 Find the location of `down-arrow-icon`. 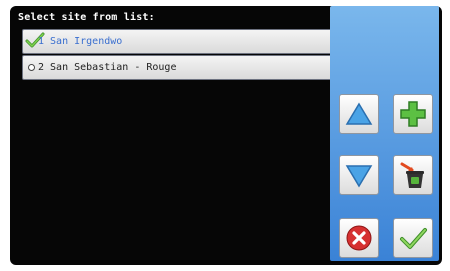

down-arrow-icon is located at coordinates (359, 176).